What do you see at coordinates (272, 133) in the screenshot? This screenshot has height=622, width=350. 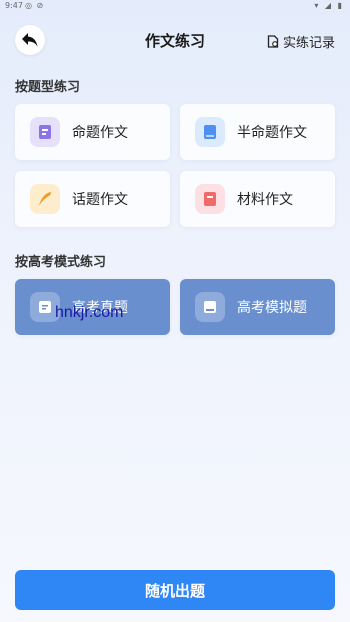 I see `card-label: 半命题作文` at bounding box center [272, 133].